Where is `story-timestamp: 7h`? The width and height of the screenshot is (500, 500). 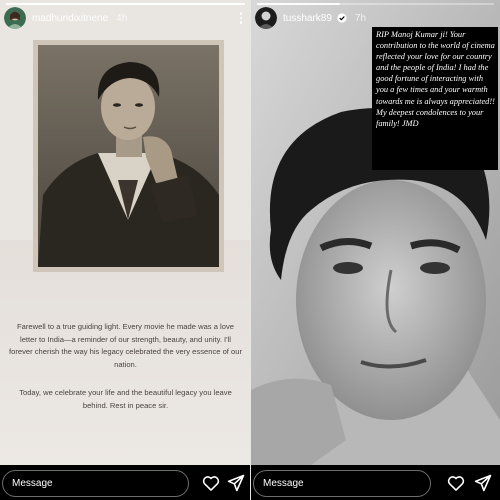
story-timestamp: 7h is located at coordinates (360, 18).